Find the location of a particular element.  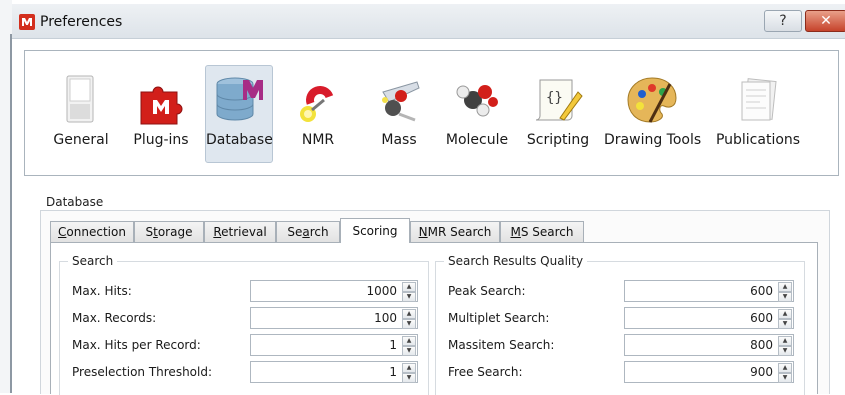

category-mass: Mass is located at coordinates (399, 114).